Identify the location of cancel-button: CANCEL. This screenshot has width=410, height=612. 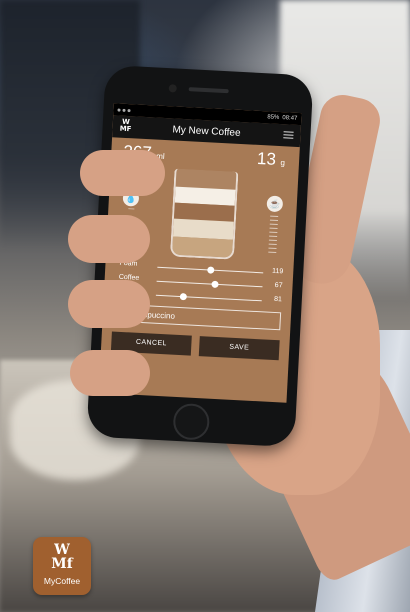
(151, 343).